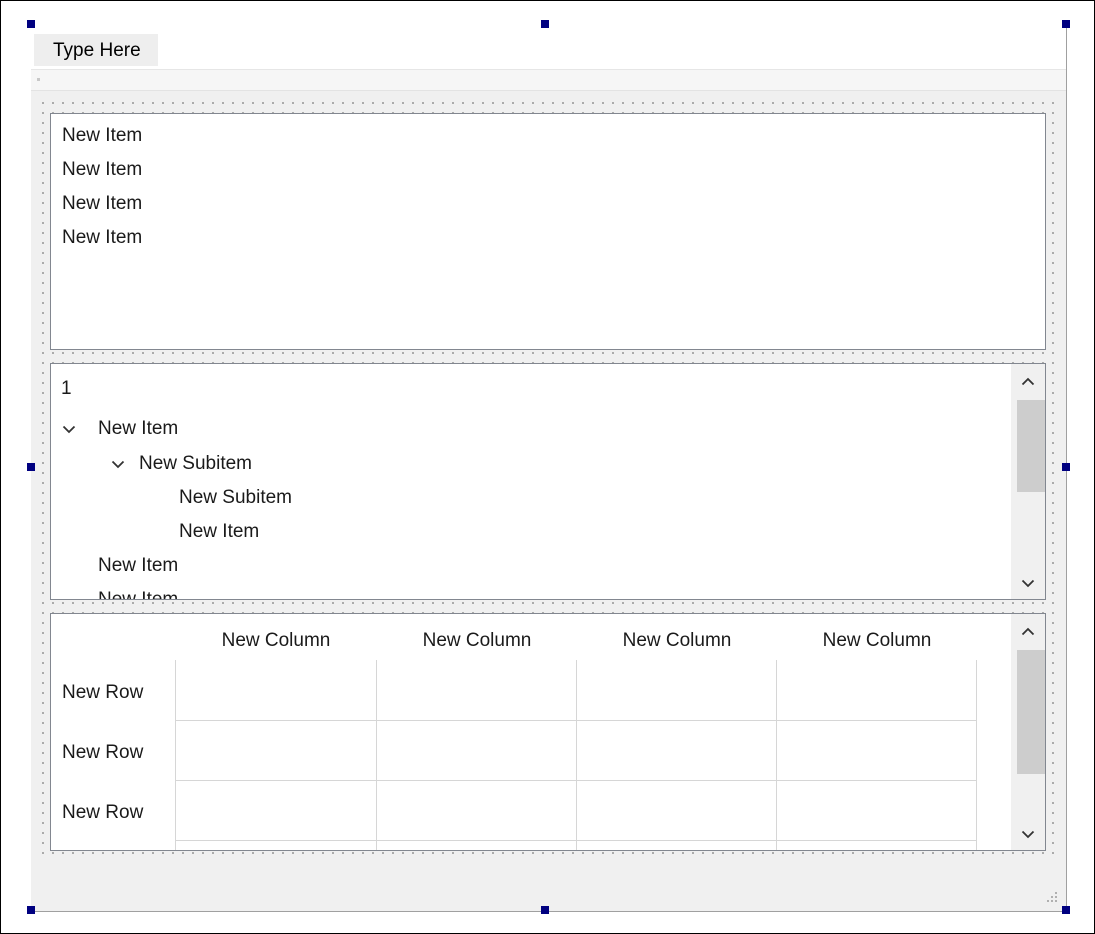 The width and height of the screenshot is (1095, 934). Describe the element at coordinates (66, 388) in the screenshot. I see `tree-header-label: 1` at that location.